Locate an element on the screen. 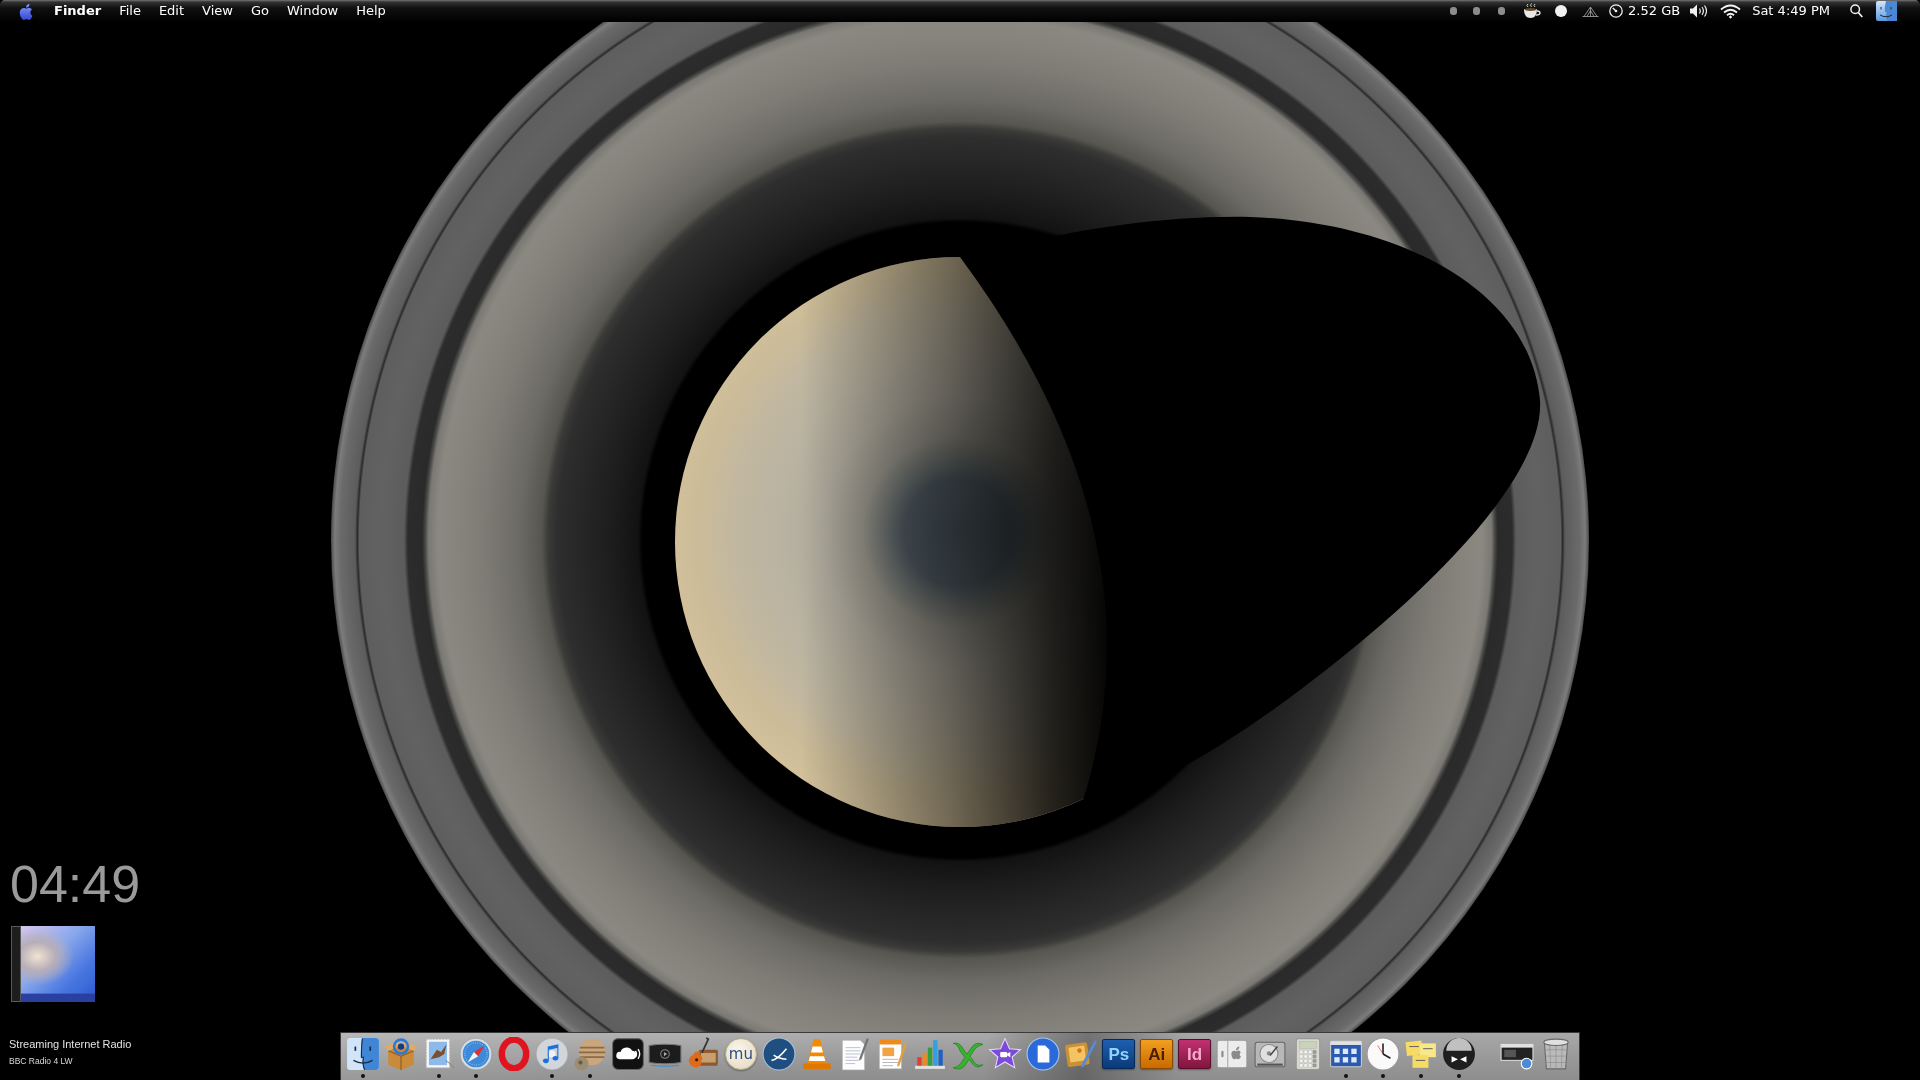 The image size is (1920, 1080). gauge-icon is located at coordinates (1616, 11).